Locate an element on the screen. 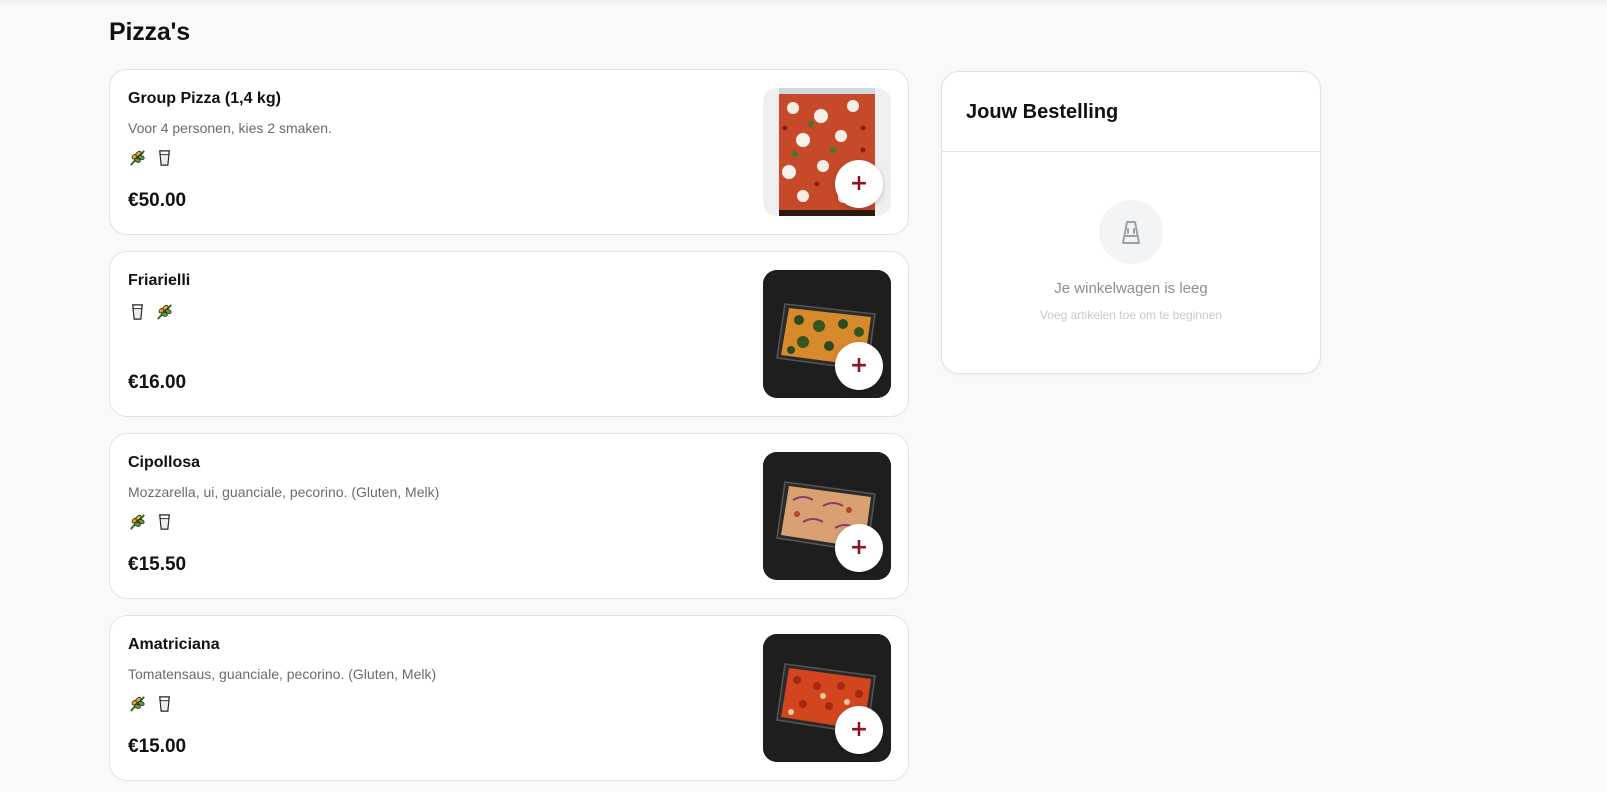 This screenshot has width=1607, height=792. product-name: Group Pizza (1,4 kg) is located at coordinates (204, 98).